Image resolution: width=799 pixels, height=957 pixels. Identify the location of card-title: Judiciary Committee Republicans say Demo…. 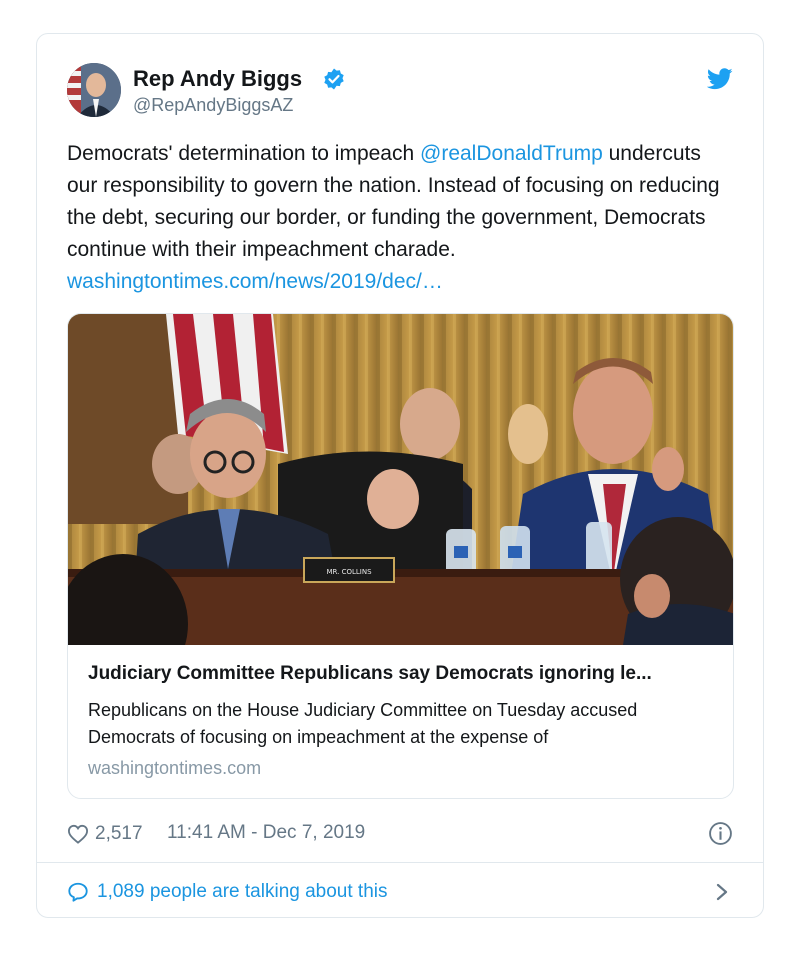
(403, 674).